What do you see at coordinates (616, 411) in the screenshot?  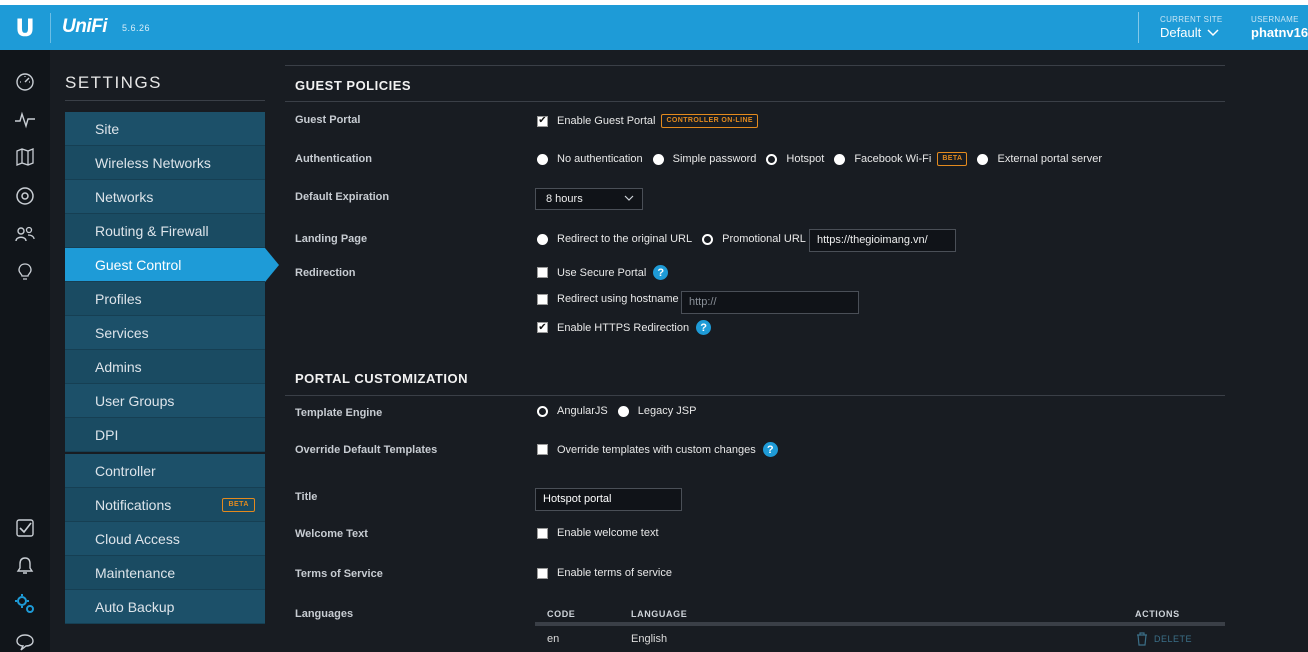 I see `template-engine-options: AngularJS Legacy JSP` at bounding box center [616, 411].